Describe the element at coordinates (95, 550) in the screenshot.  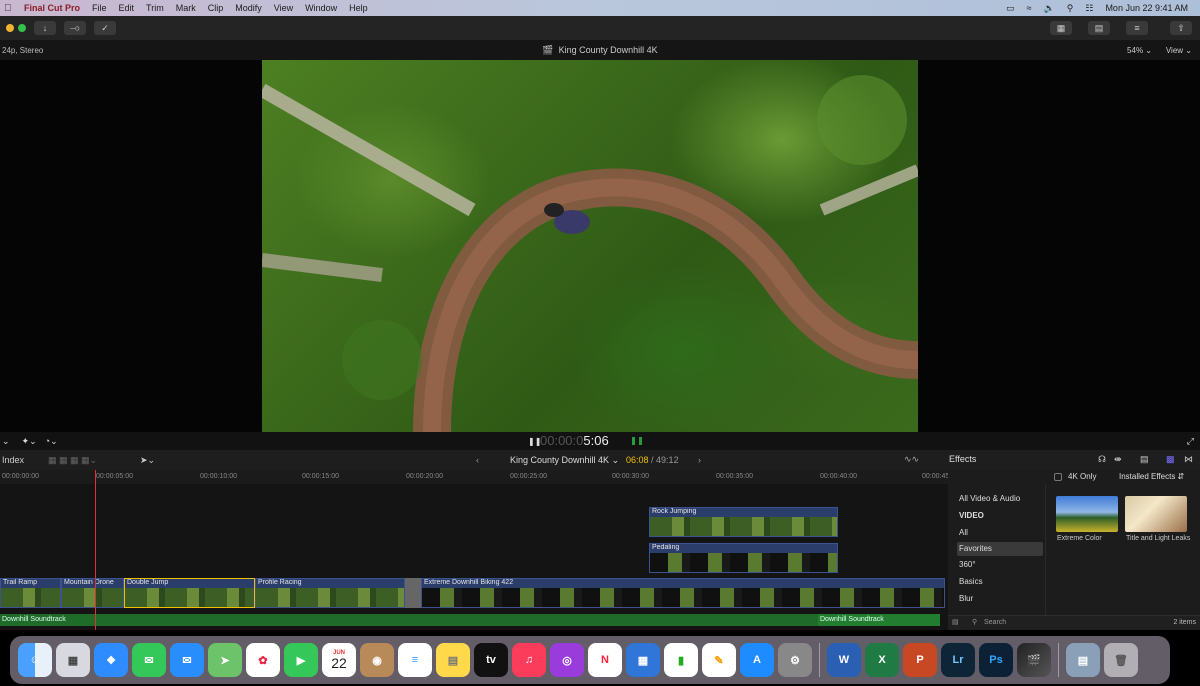
I see `playhead` at that location.